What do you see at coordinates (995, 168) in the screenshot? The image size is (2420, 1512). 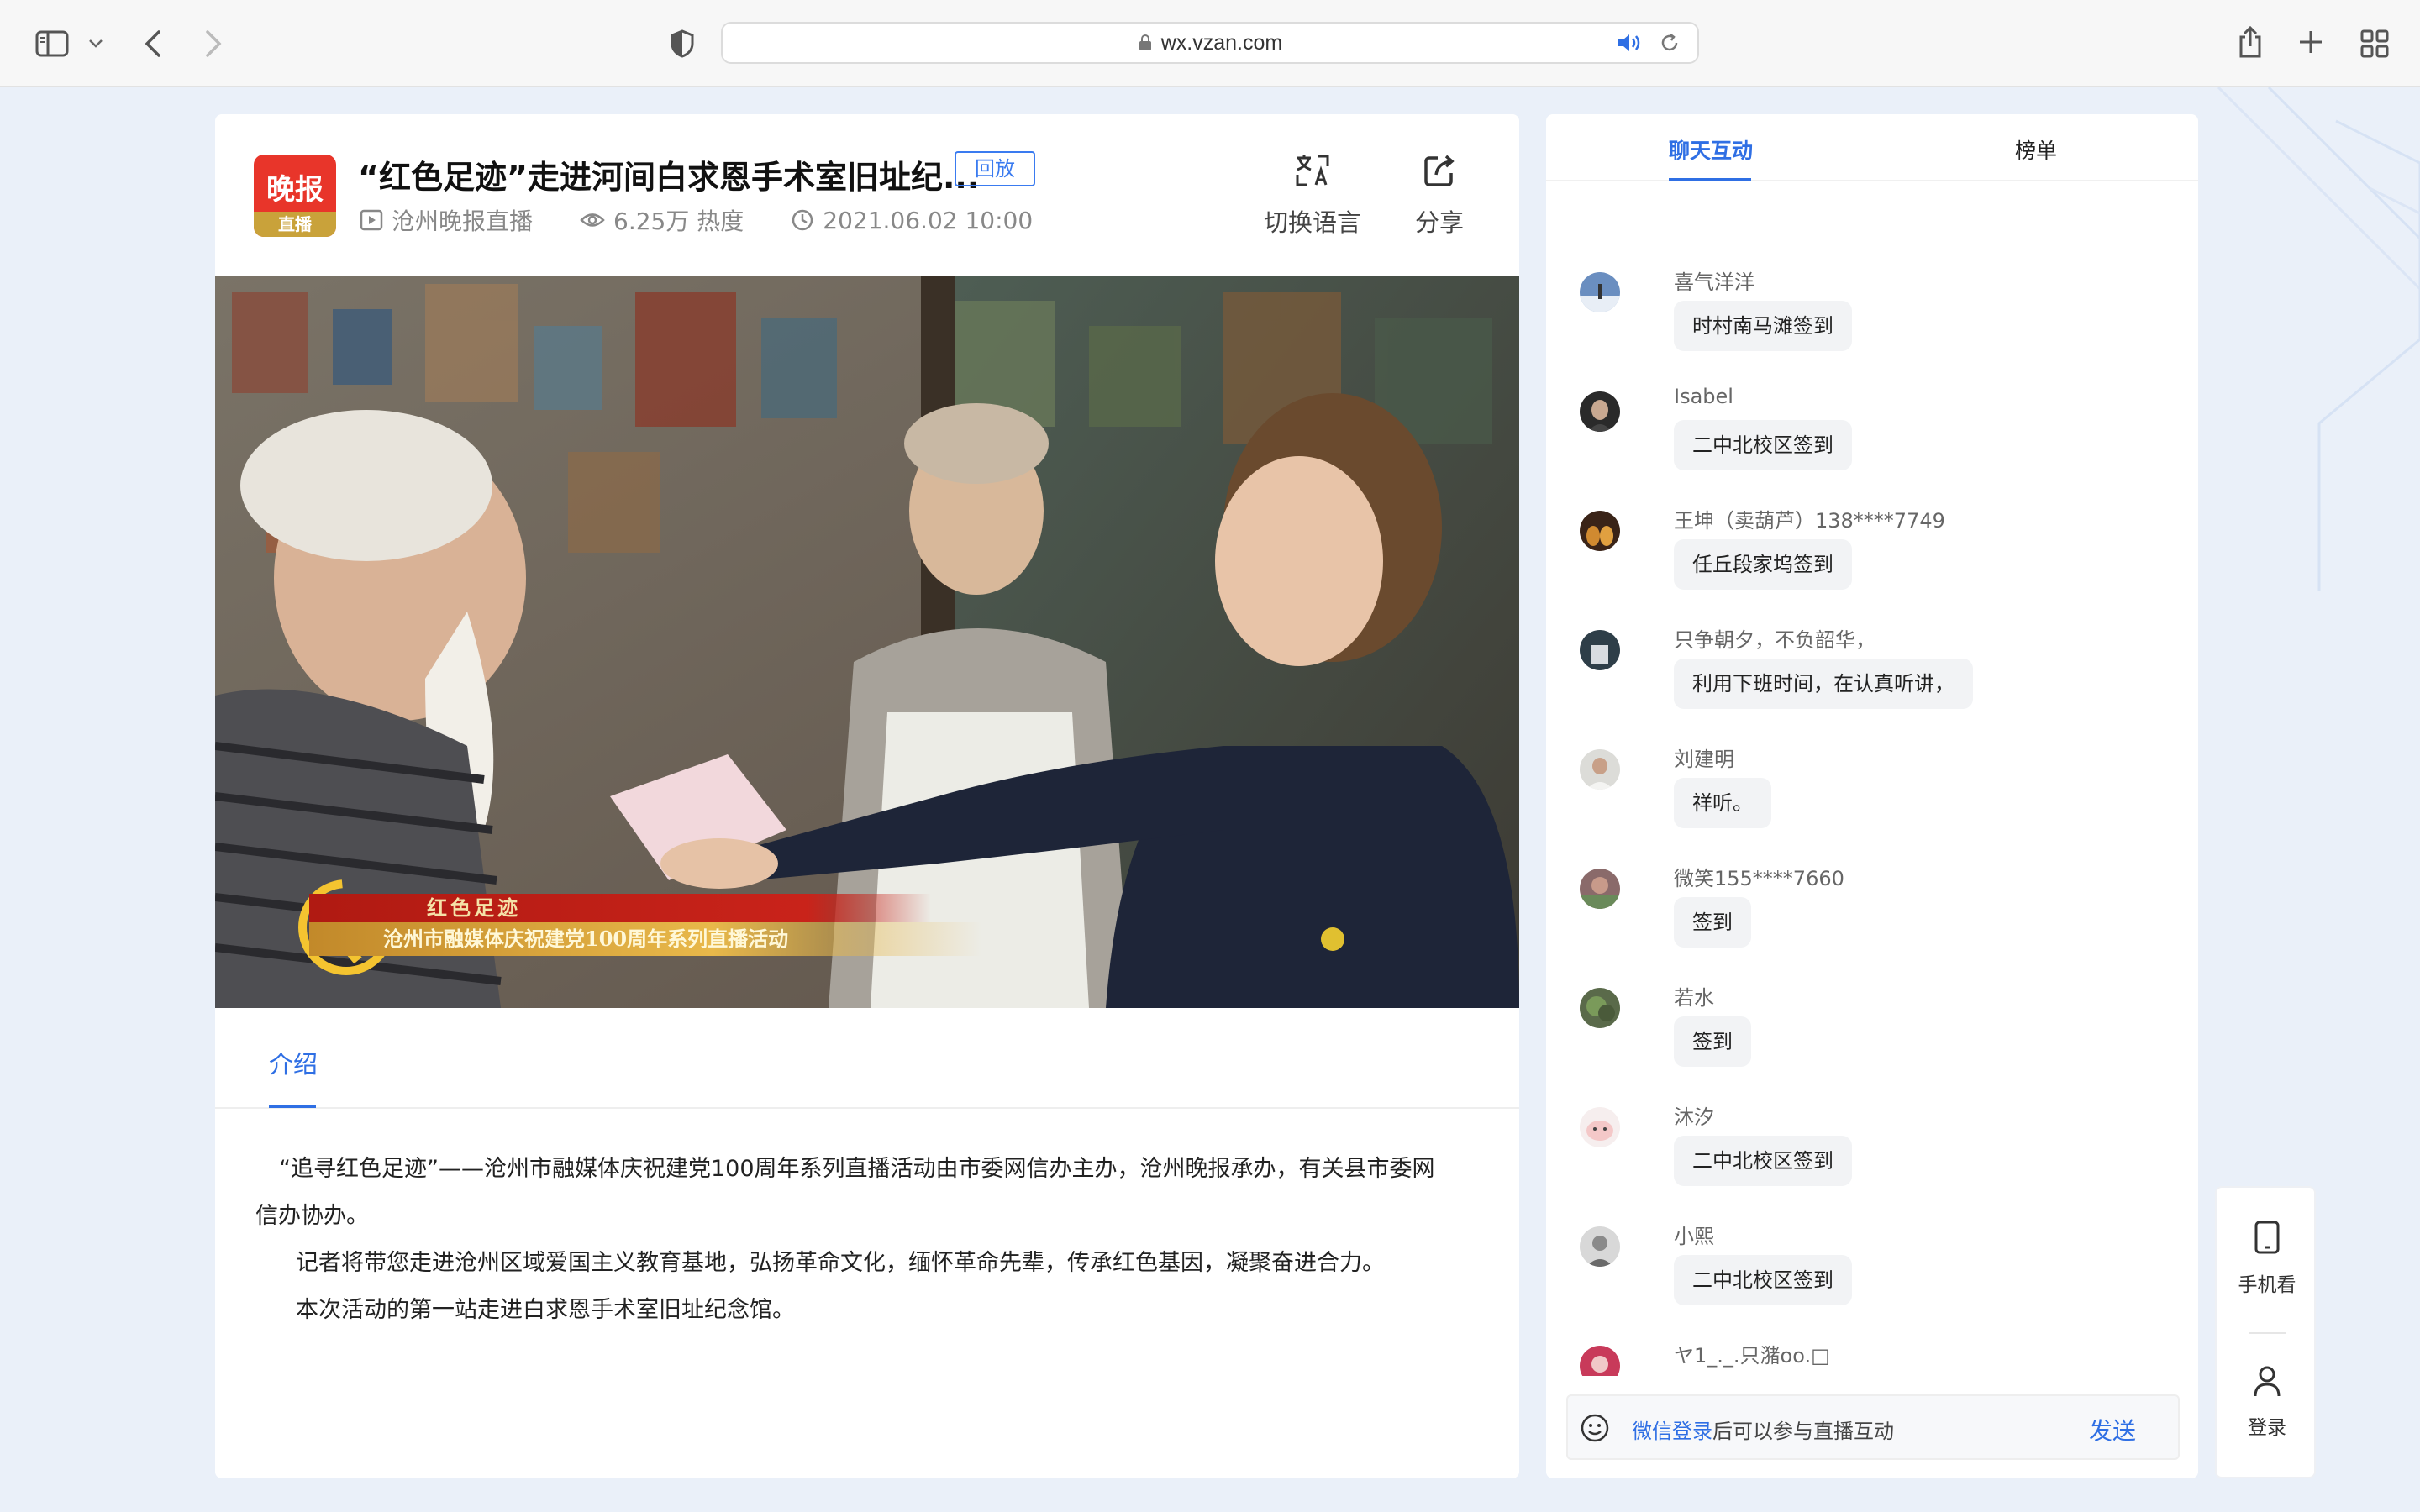 I see `replay-badge: 回放` at bounding box center [995, 168].